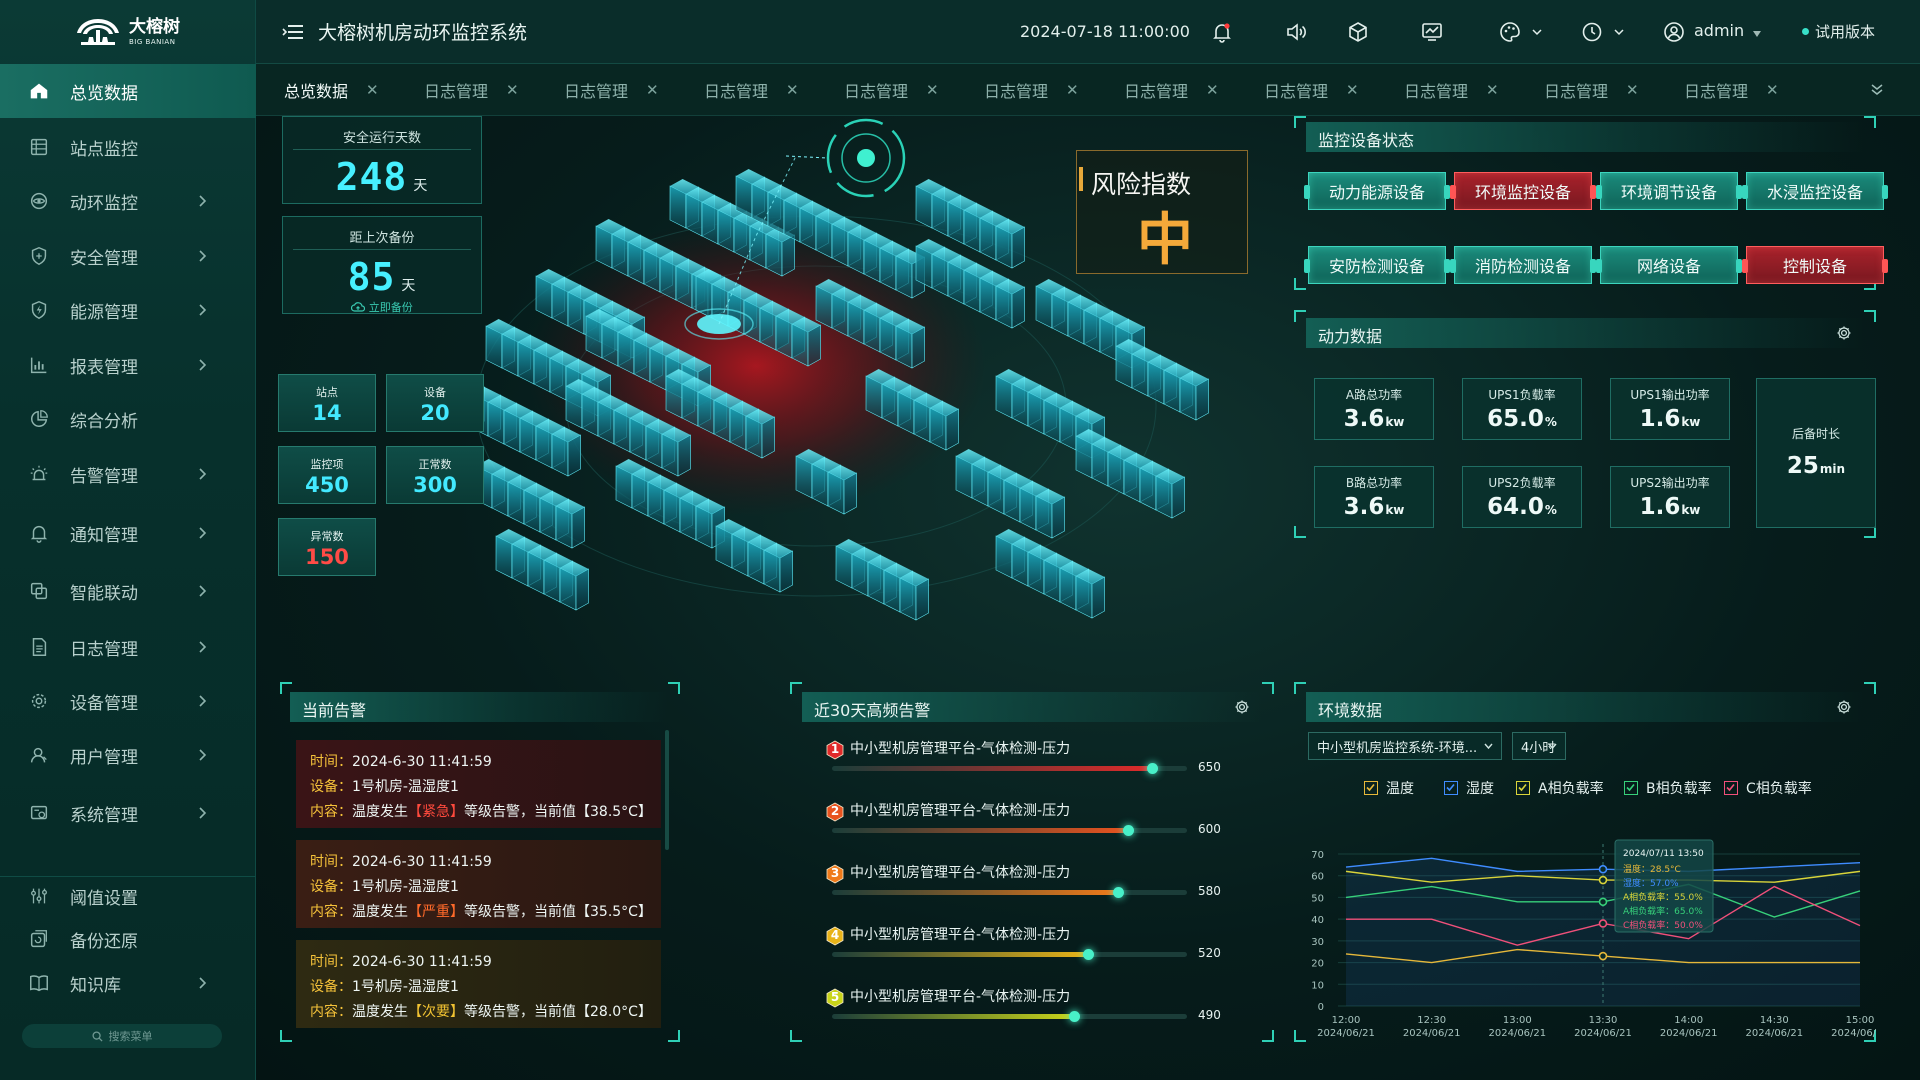 The width and height of the screenshot is (1920, 1080). I want to click on env-settings-gear-icon, so click(1844, 707).